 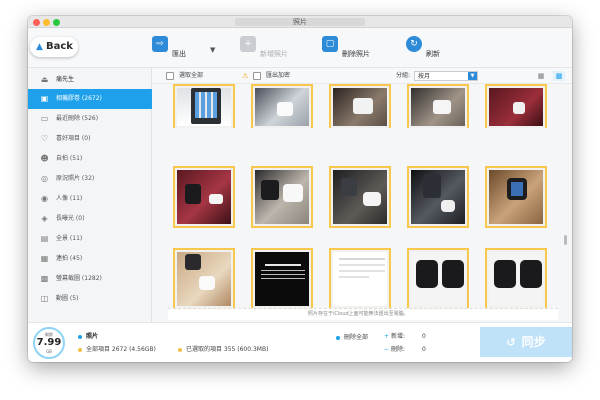 What do you see at coordinates (90, 159) in the screenshot?
I see `sidebar-item-selfies: ☻ 自拍 (51)` at bounding box center [90, 159].